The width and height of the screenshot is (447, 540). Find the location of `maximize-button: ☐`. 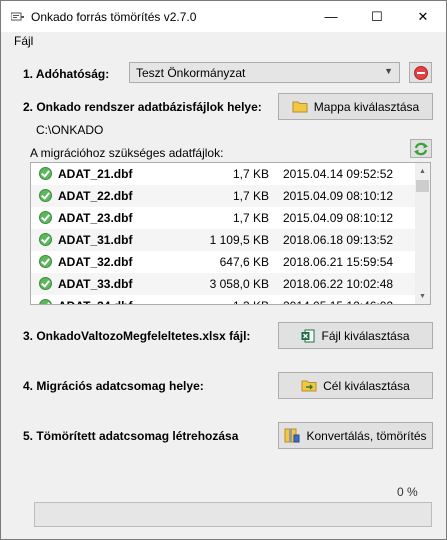

maximize-button: ☐ is located at coordinates (377, 16).